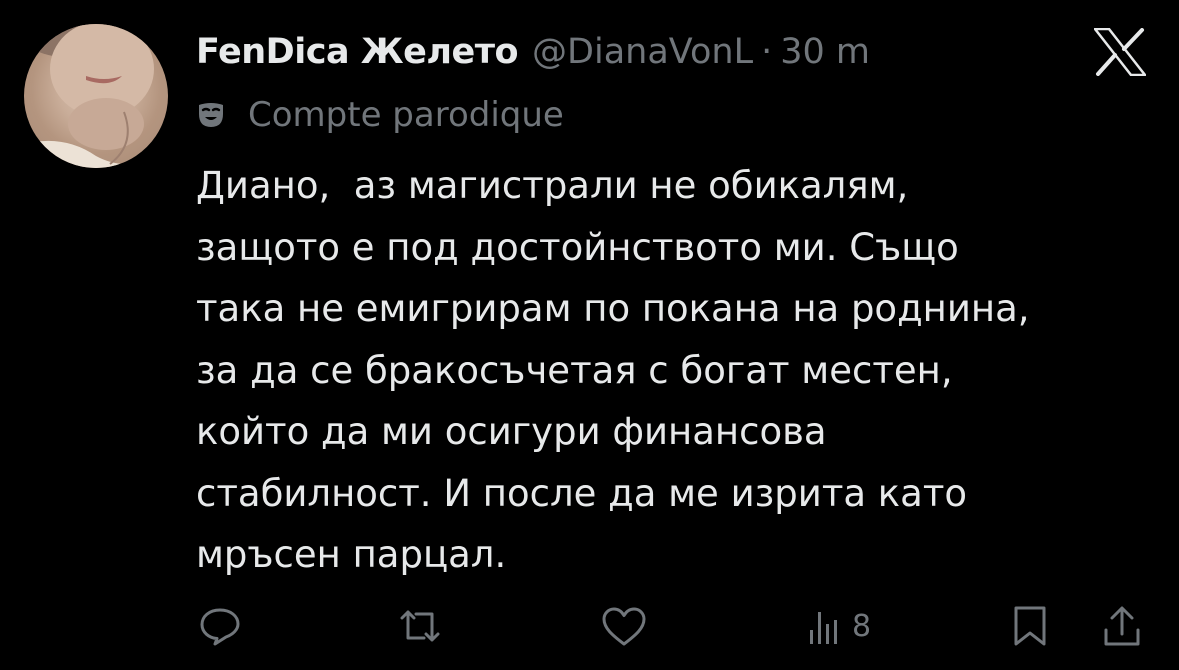 Image resolution: width=1179 pixels, height=670 pixels. What do you see at coordinates (351, 554) in the screenshot?
I see `tweet-text-line: мръсен парцал.` at bounding box center [351, 554].